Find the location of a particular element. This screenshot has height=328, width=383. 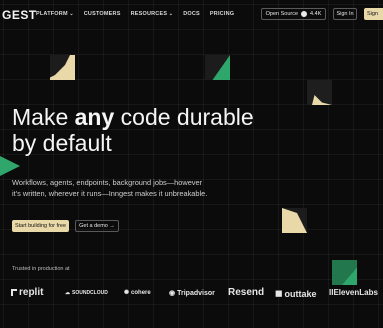

outtake-logo: ◼ outtake is located at coordinates (296, 293).